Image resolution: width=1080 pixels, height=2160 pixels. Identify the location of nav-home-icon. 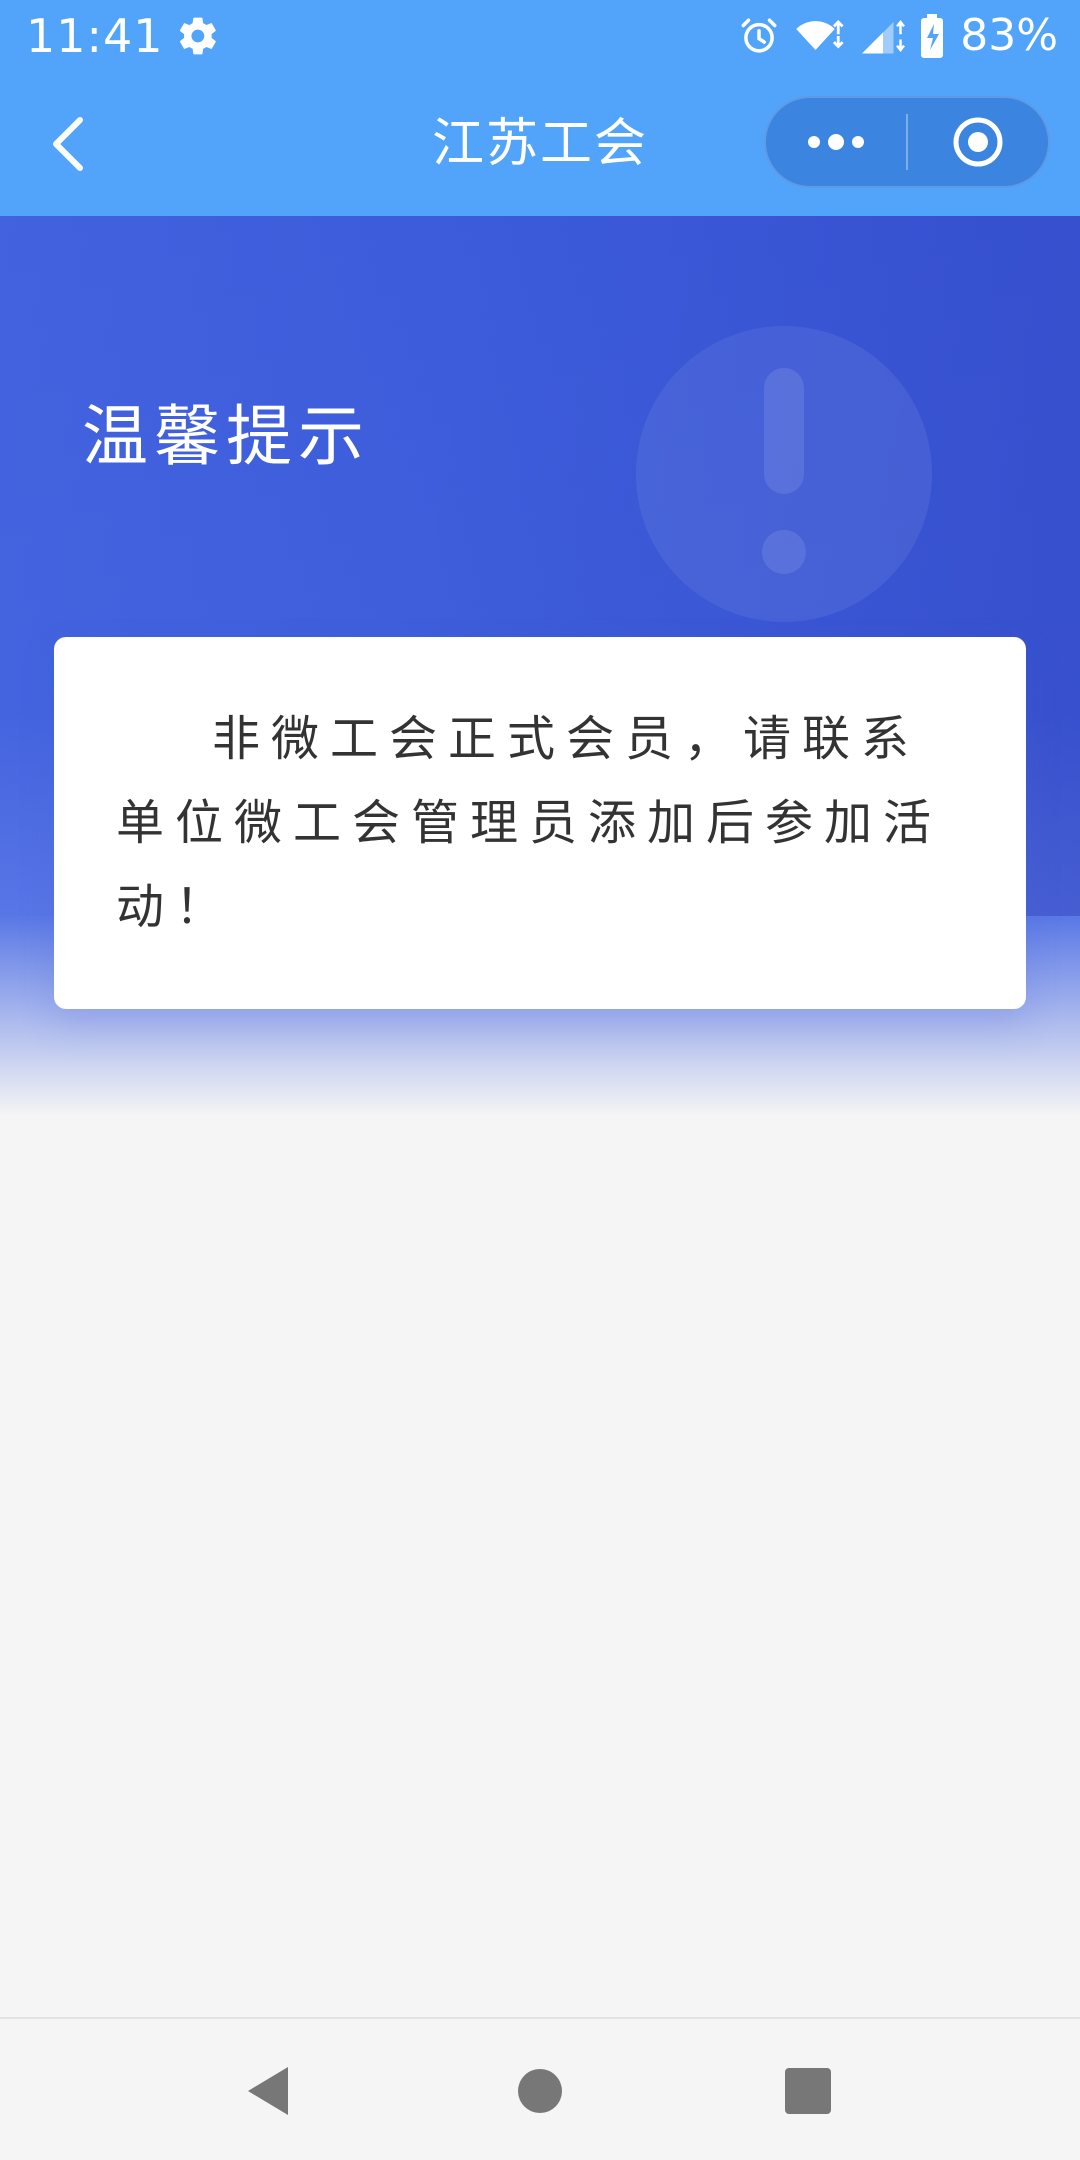
(540, 2091).